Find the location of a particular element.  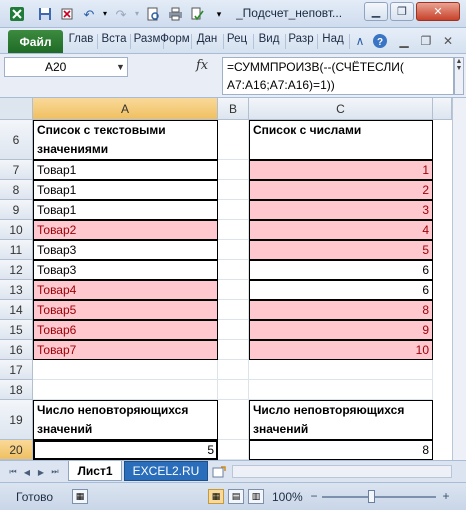

tab-ribbon-2: Разм is located at coordinates (147, 42).